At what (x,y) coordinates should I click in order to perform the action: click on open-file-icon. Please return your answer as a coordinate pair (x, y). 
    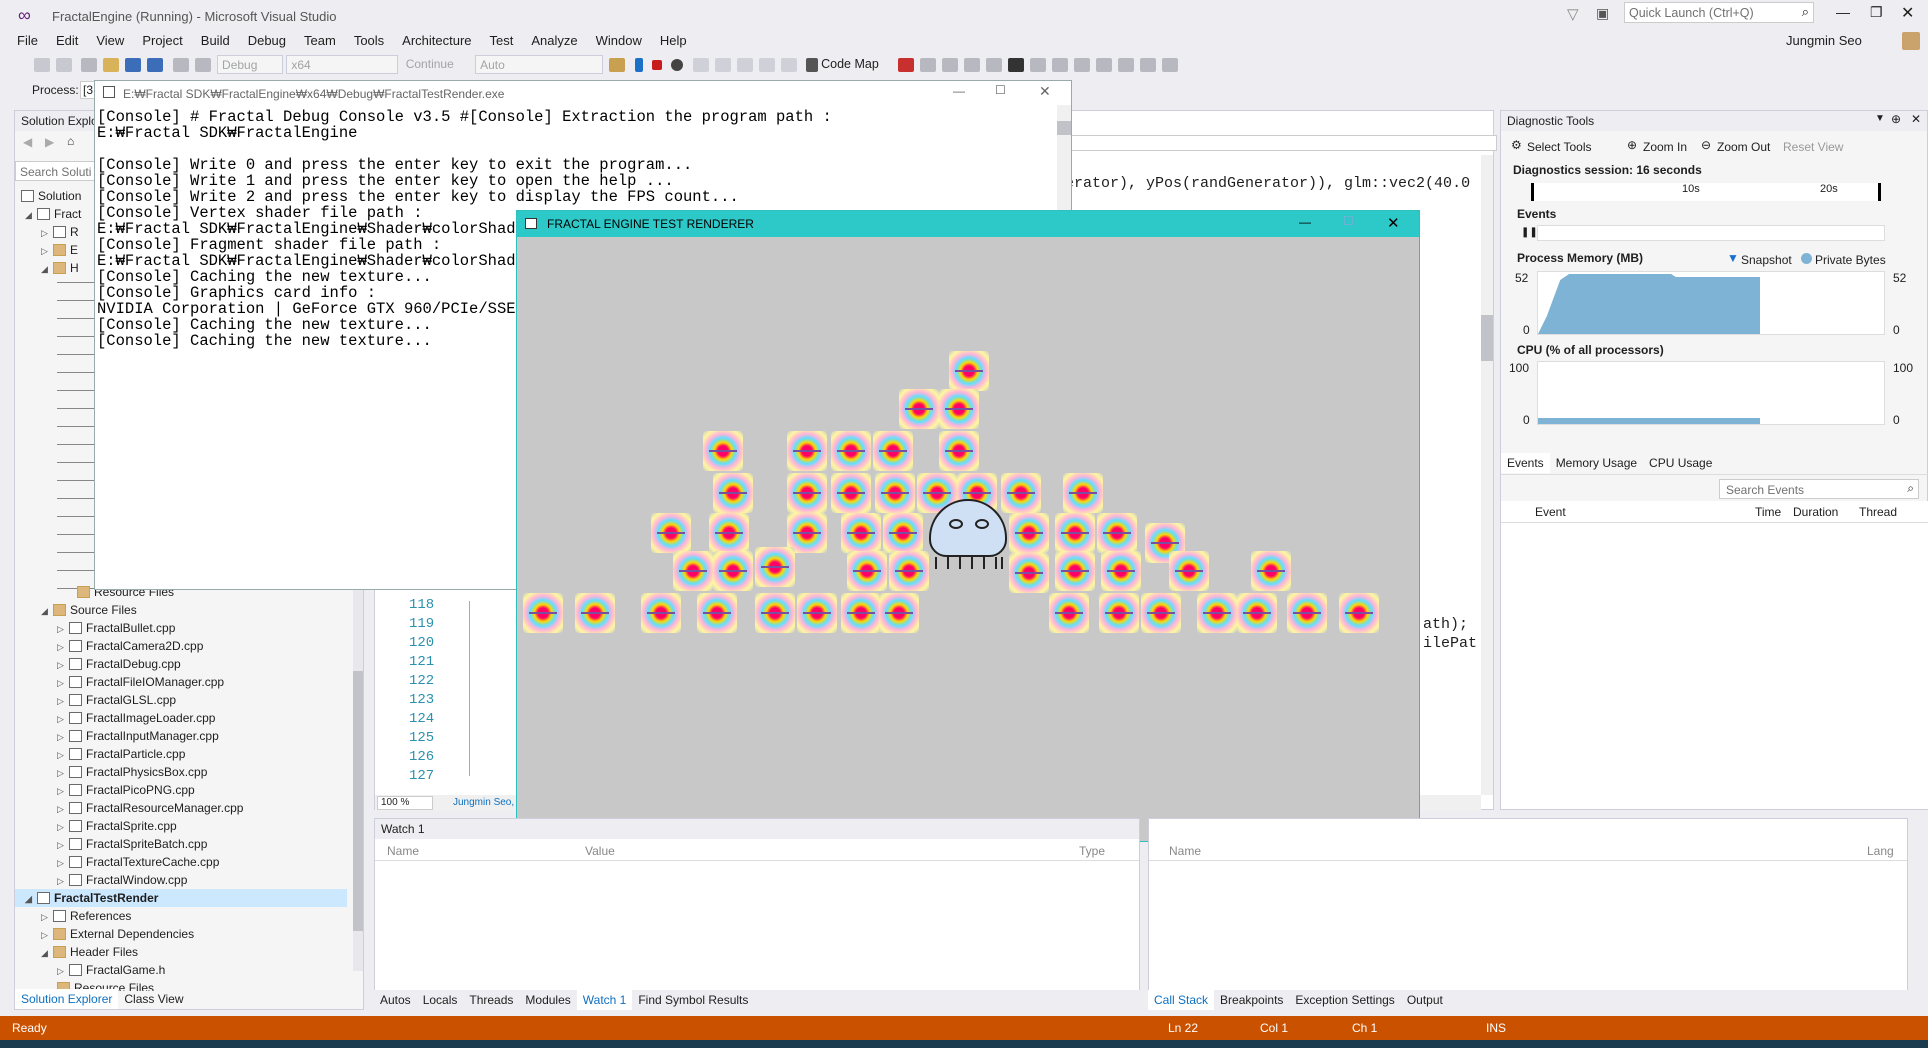
    Looking at the image, I should click on (111, 65).